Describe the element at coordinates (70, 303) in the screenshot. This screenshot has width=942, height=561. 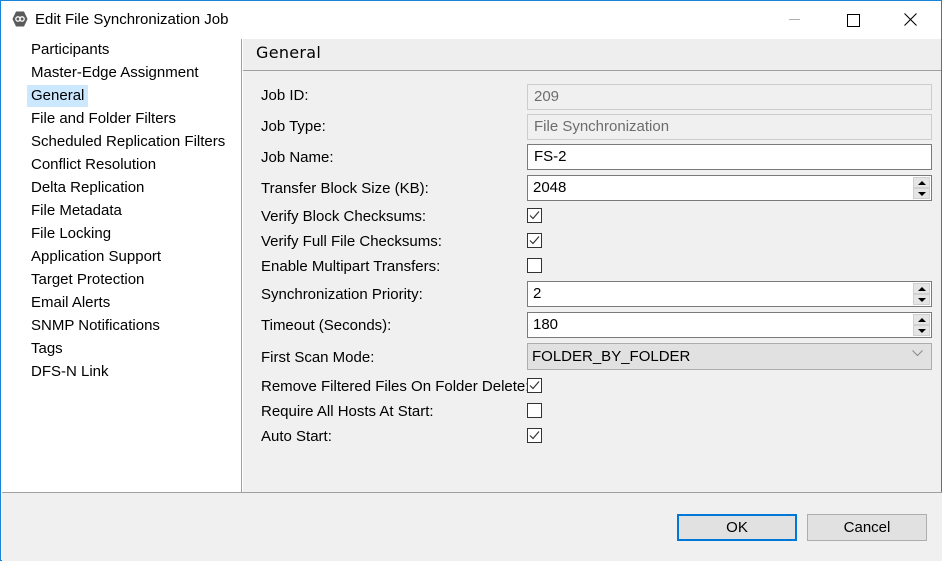
I see `nav-item-email-alerts: Email Alerts` at that location.